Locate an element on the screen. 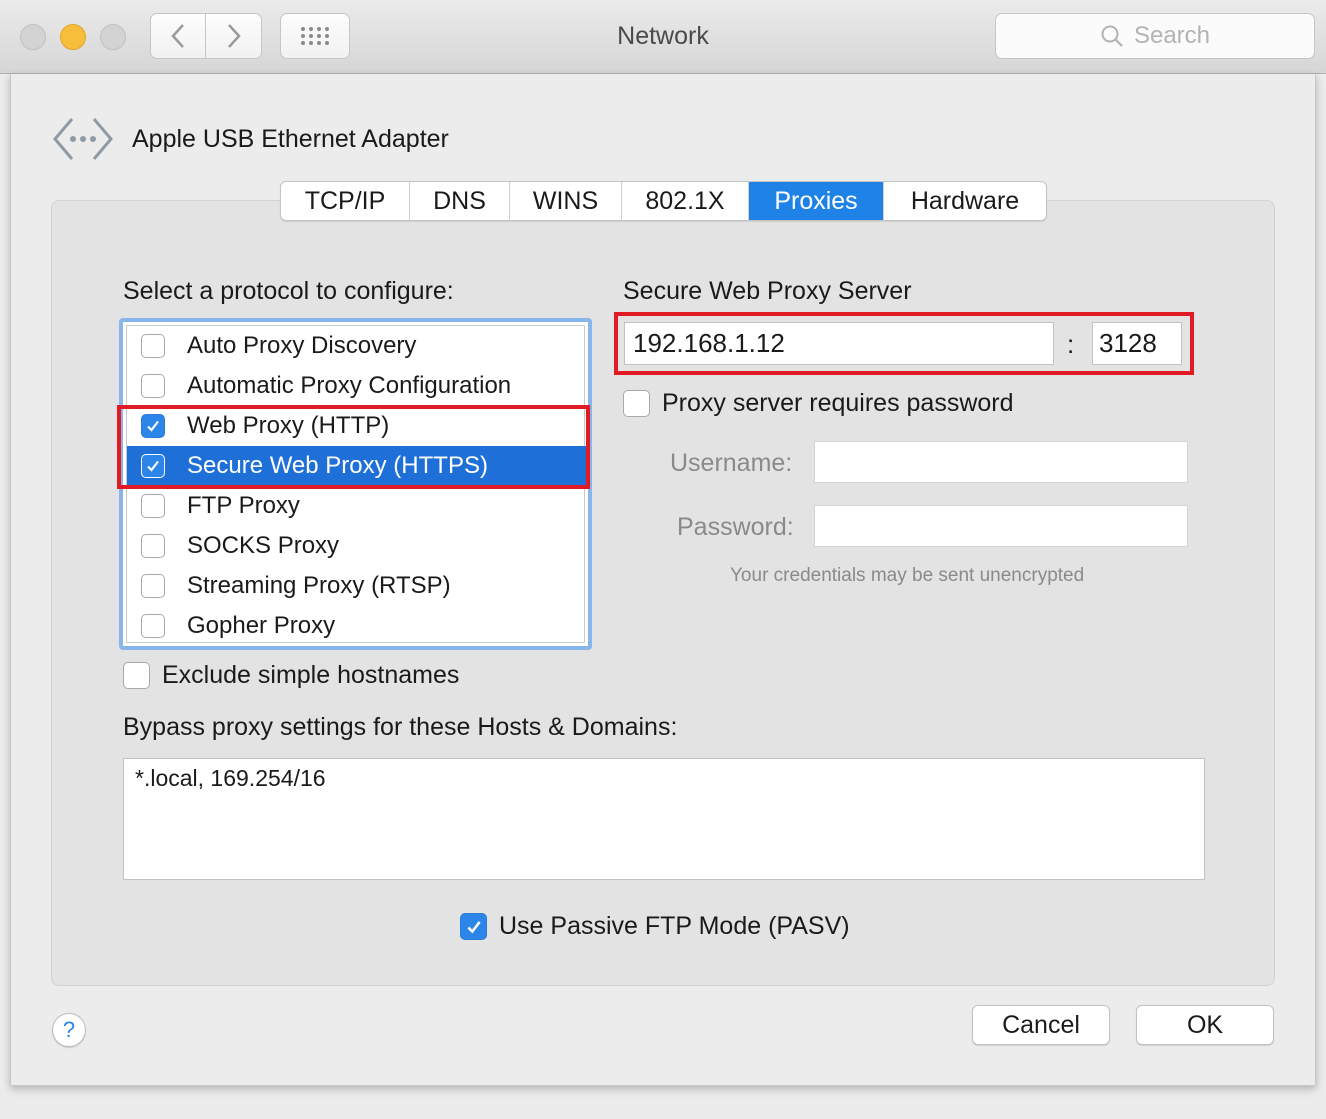 The width and height of the screenshot is (1326, 1119). protocol-row-automatic-proxy-configuration: Automatic Proxy Configuration is located at coordinates (357, 386).